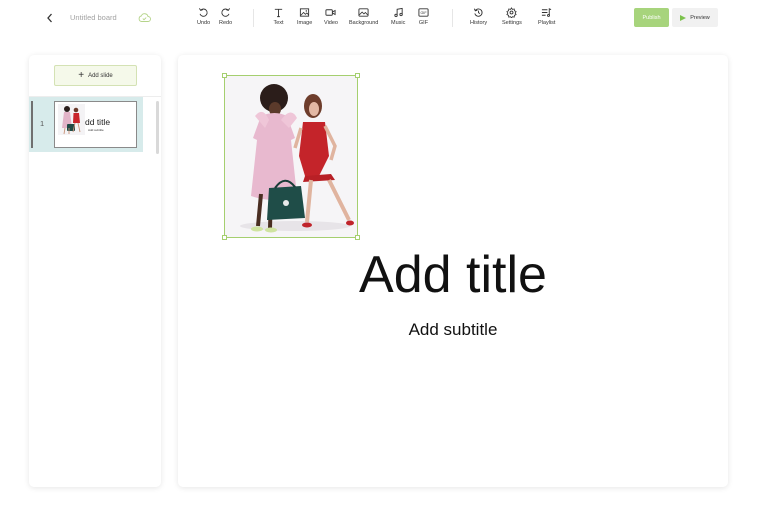 The height and width of the screenshot is (520, 757). I want to click on slide-image, so click(291, 156).